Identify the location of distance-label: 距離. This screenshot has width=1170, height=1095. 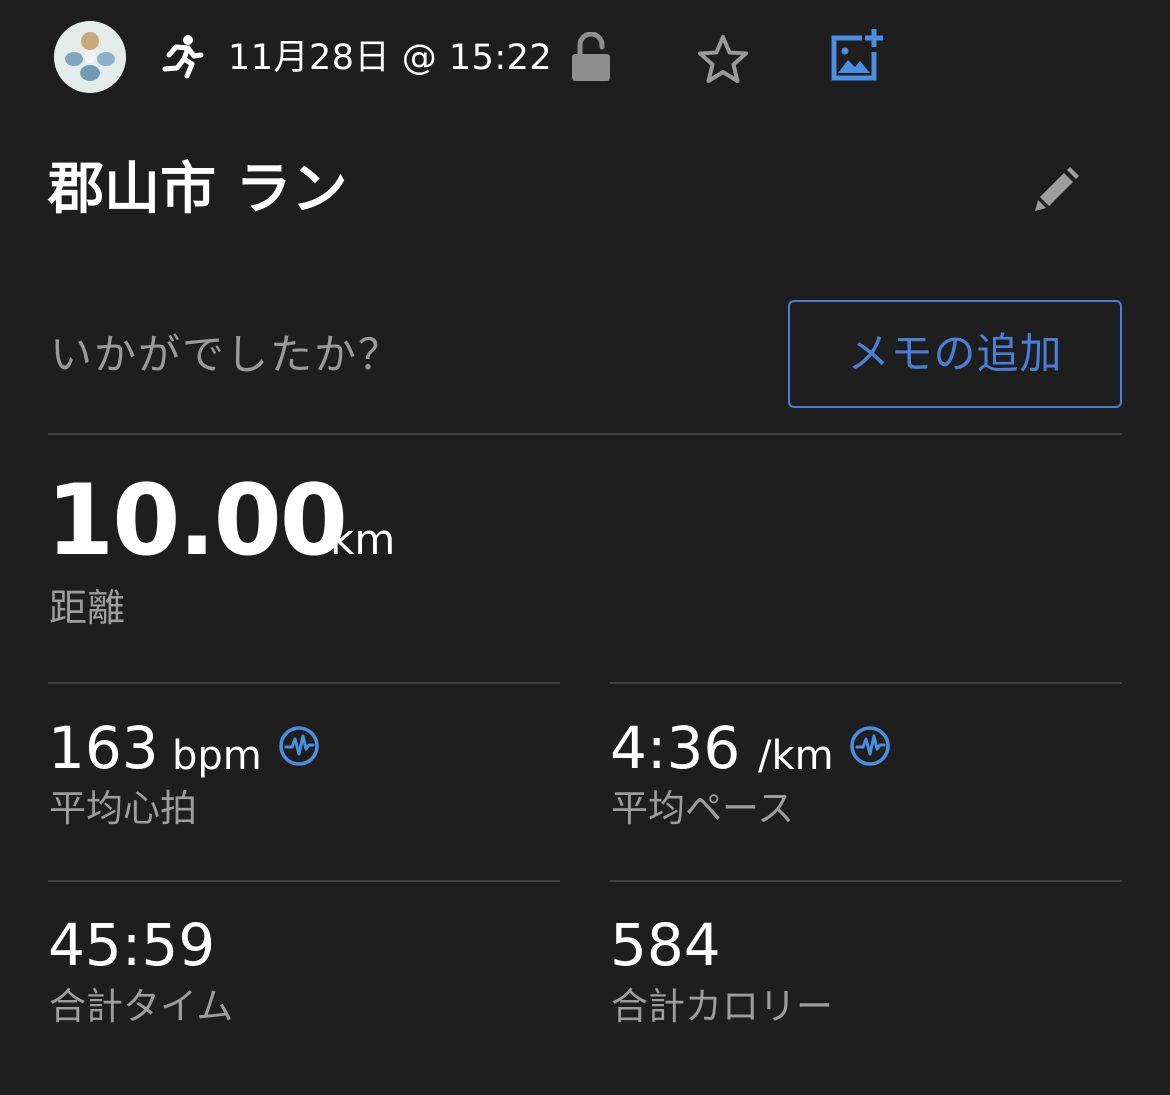
(87, 608).